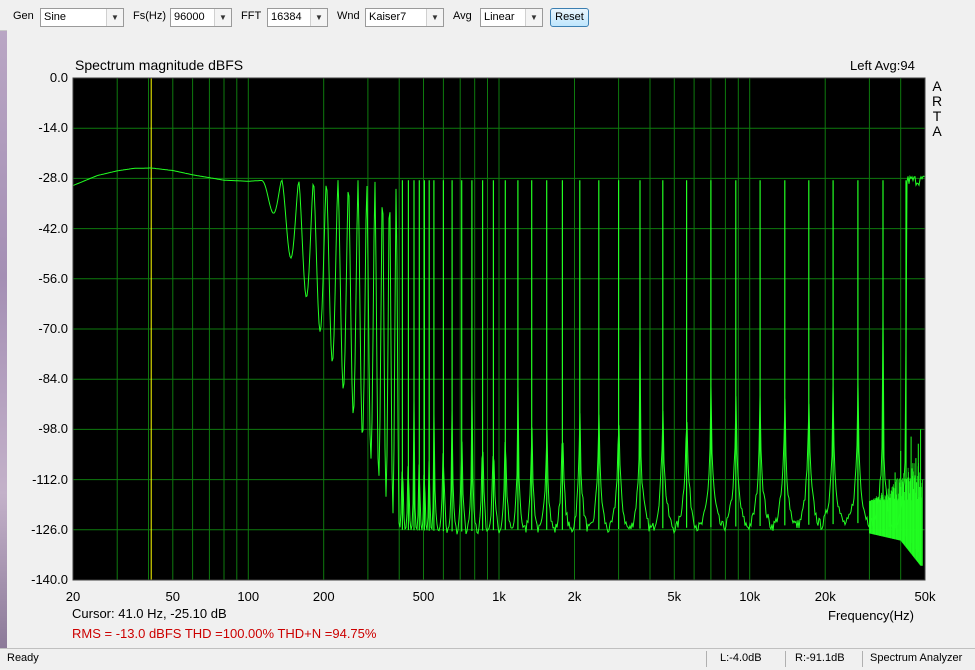 The height and width of the screenshot is (670, 975). I want to click on y-tick-label: -56.0, so click(53, 278).